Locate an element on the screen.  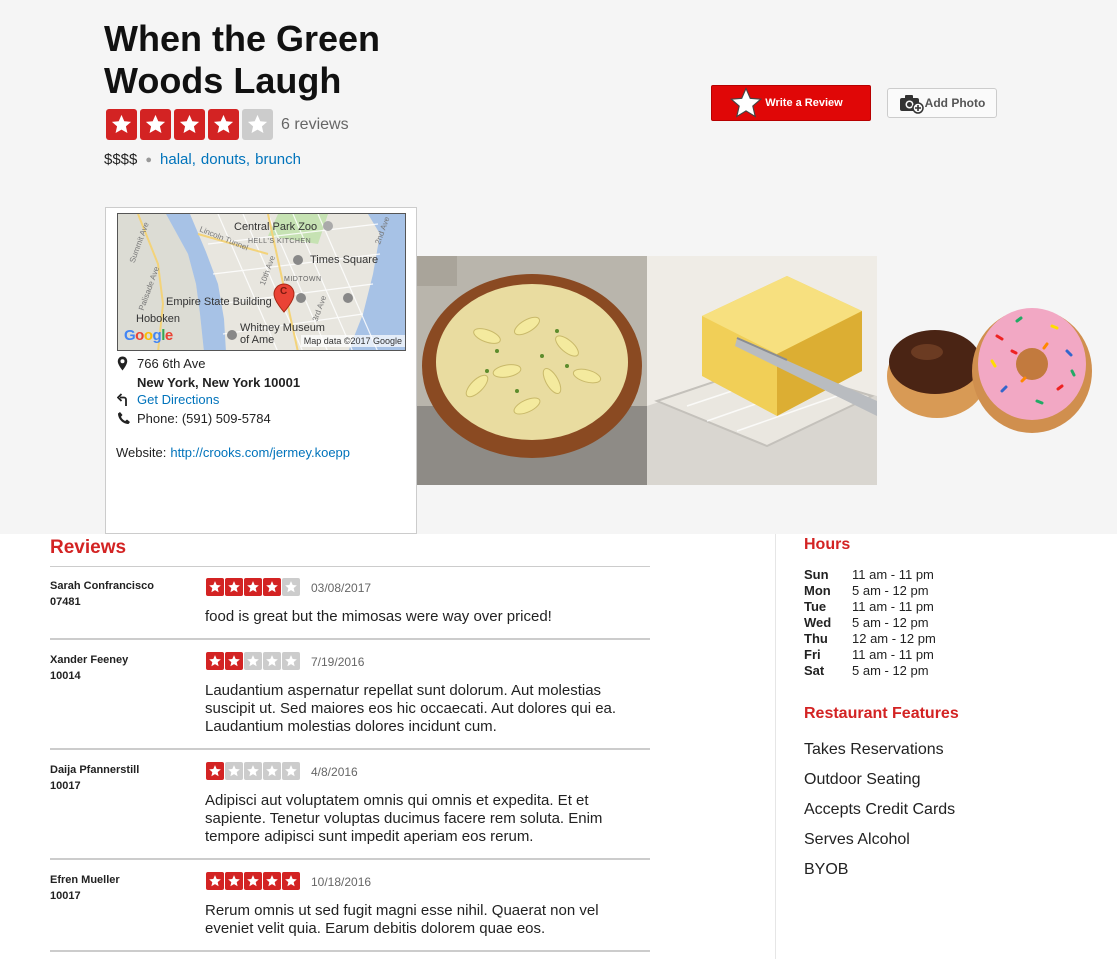
category-list: halal, donuts, brunch is located at coordinates (230, 159).